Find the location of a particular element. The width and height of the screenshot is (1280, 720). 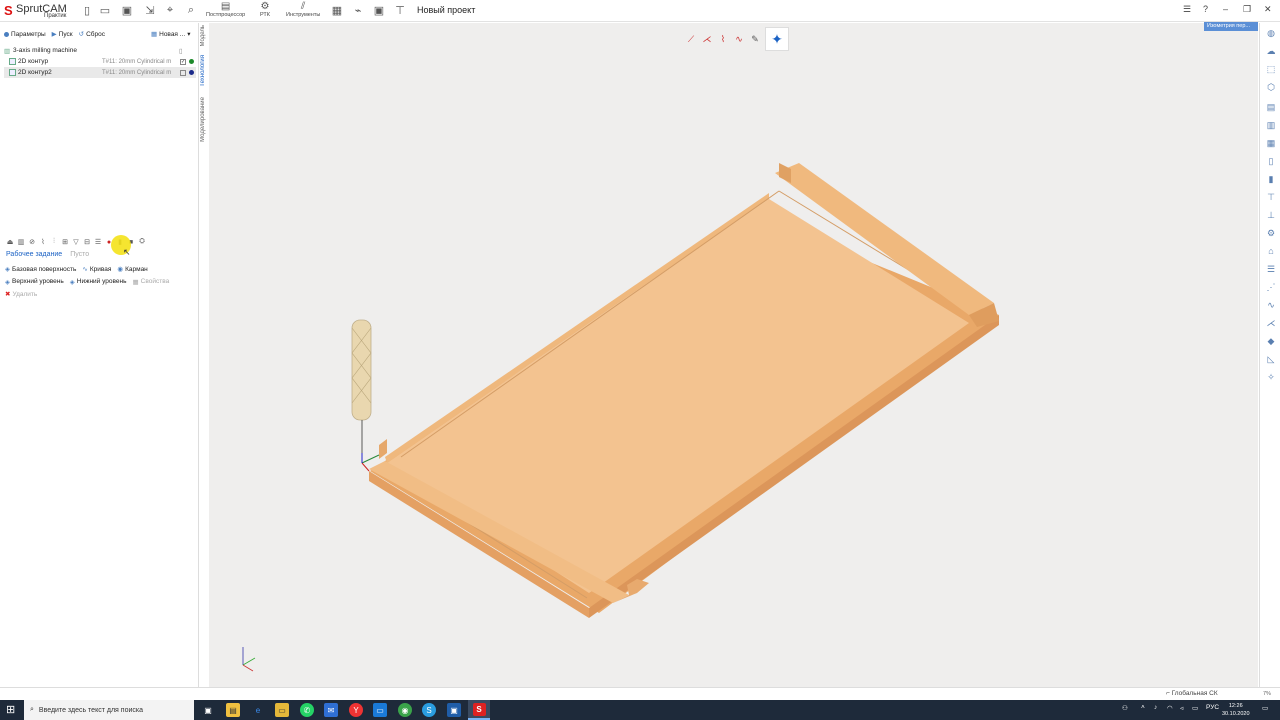

notifications-icon: ▭ is located at coordinates (1265, 708).